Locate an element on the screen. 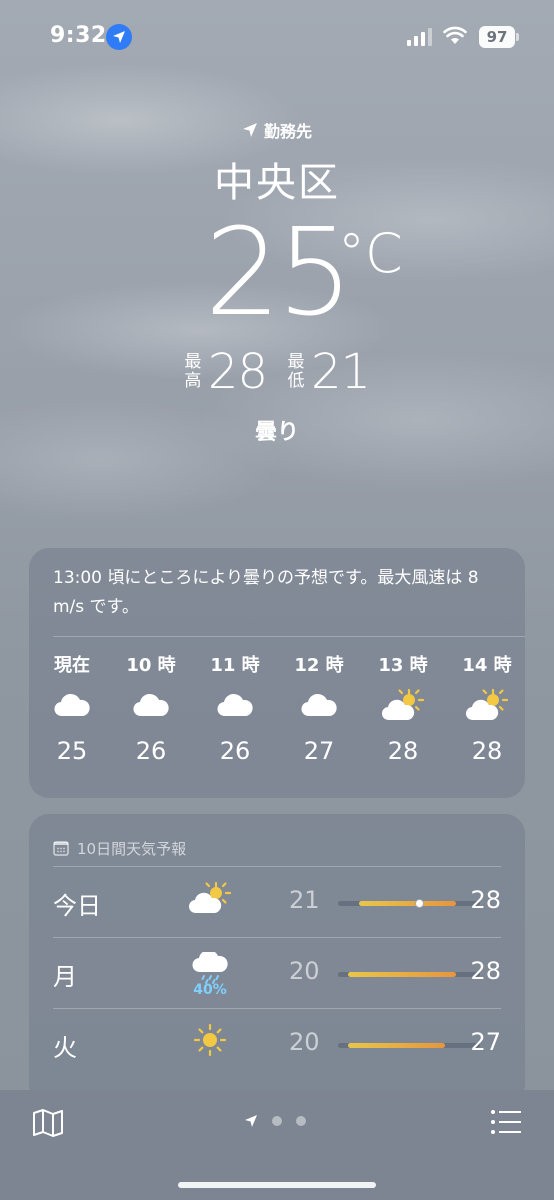  hour-item: 12 時 27 is located at coordinates (319, 708).